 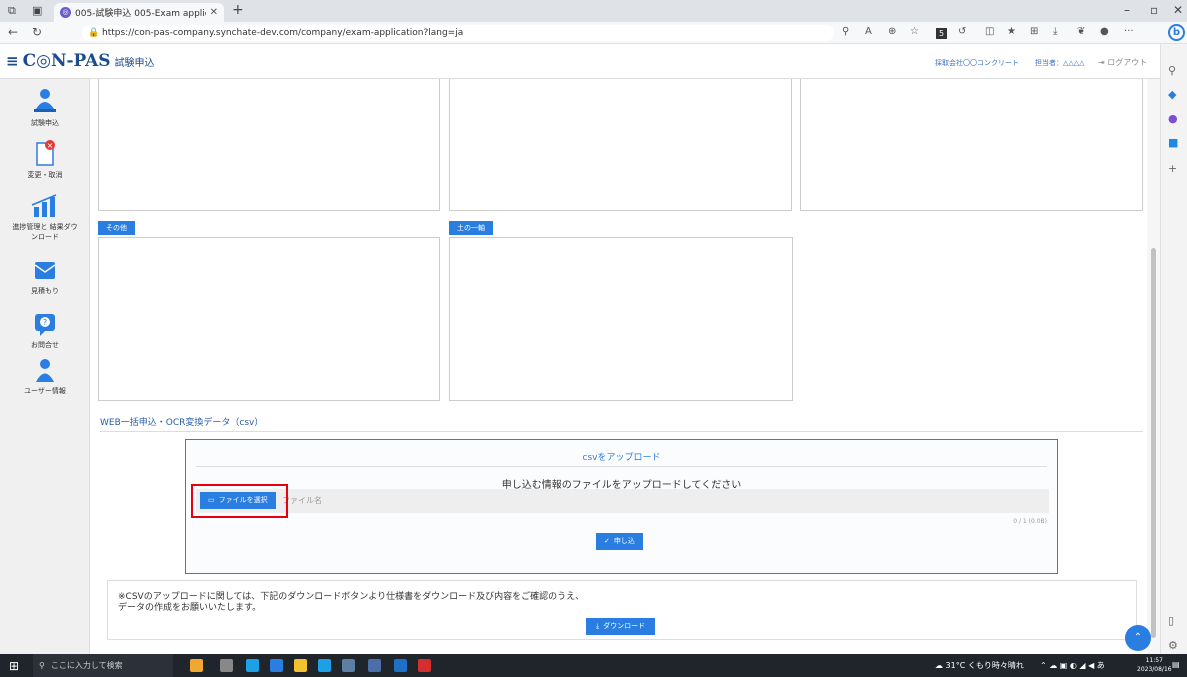 What do you see at coordinates (939, 665) in the screenshot?
I see `weather-icon: ☁` at bounding box center [939, 665].